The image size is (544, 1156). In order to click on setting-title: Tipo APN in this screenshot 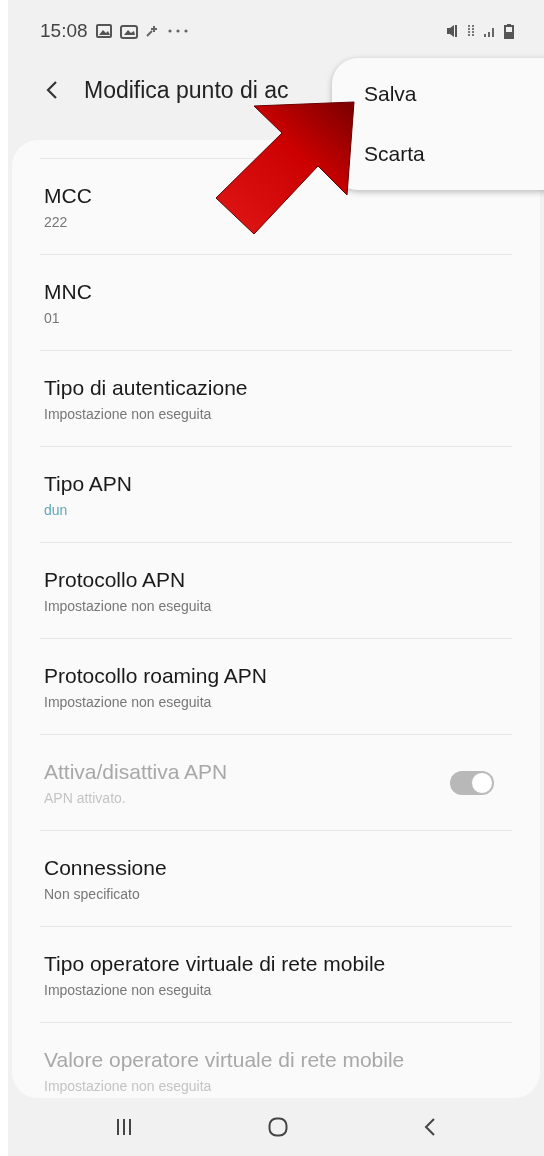, I will do `click(88, 483)`.